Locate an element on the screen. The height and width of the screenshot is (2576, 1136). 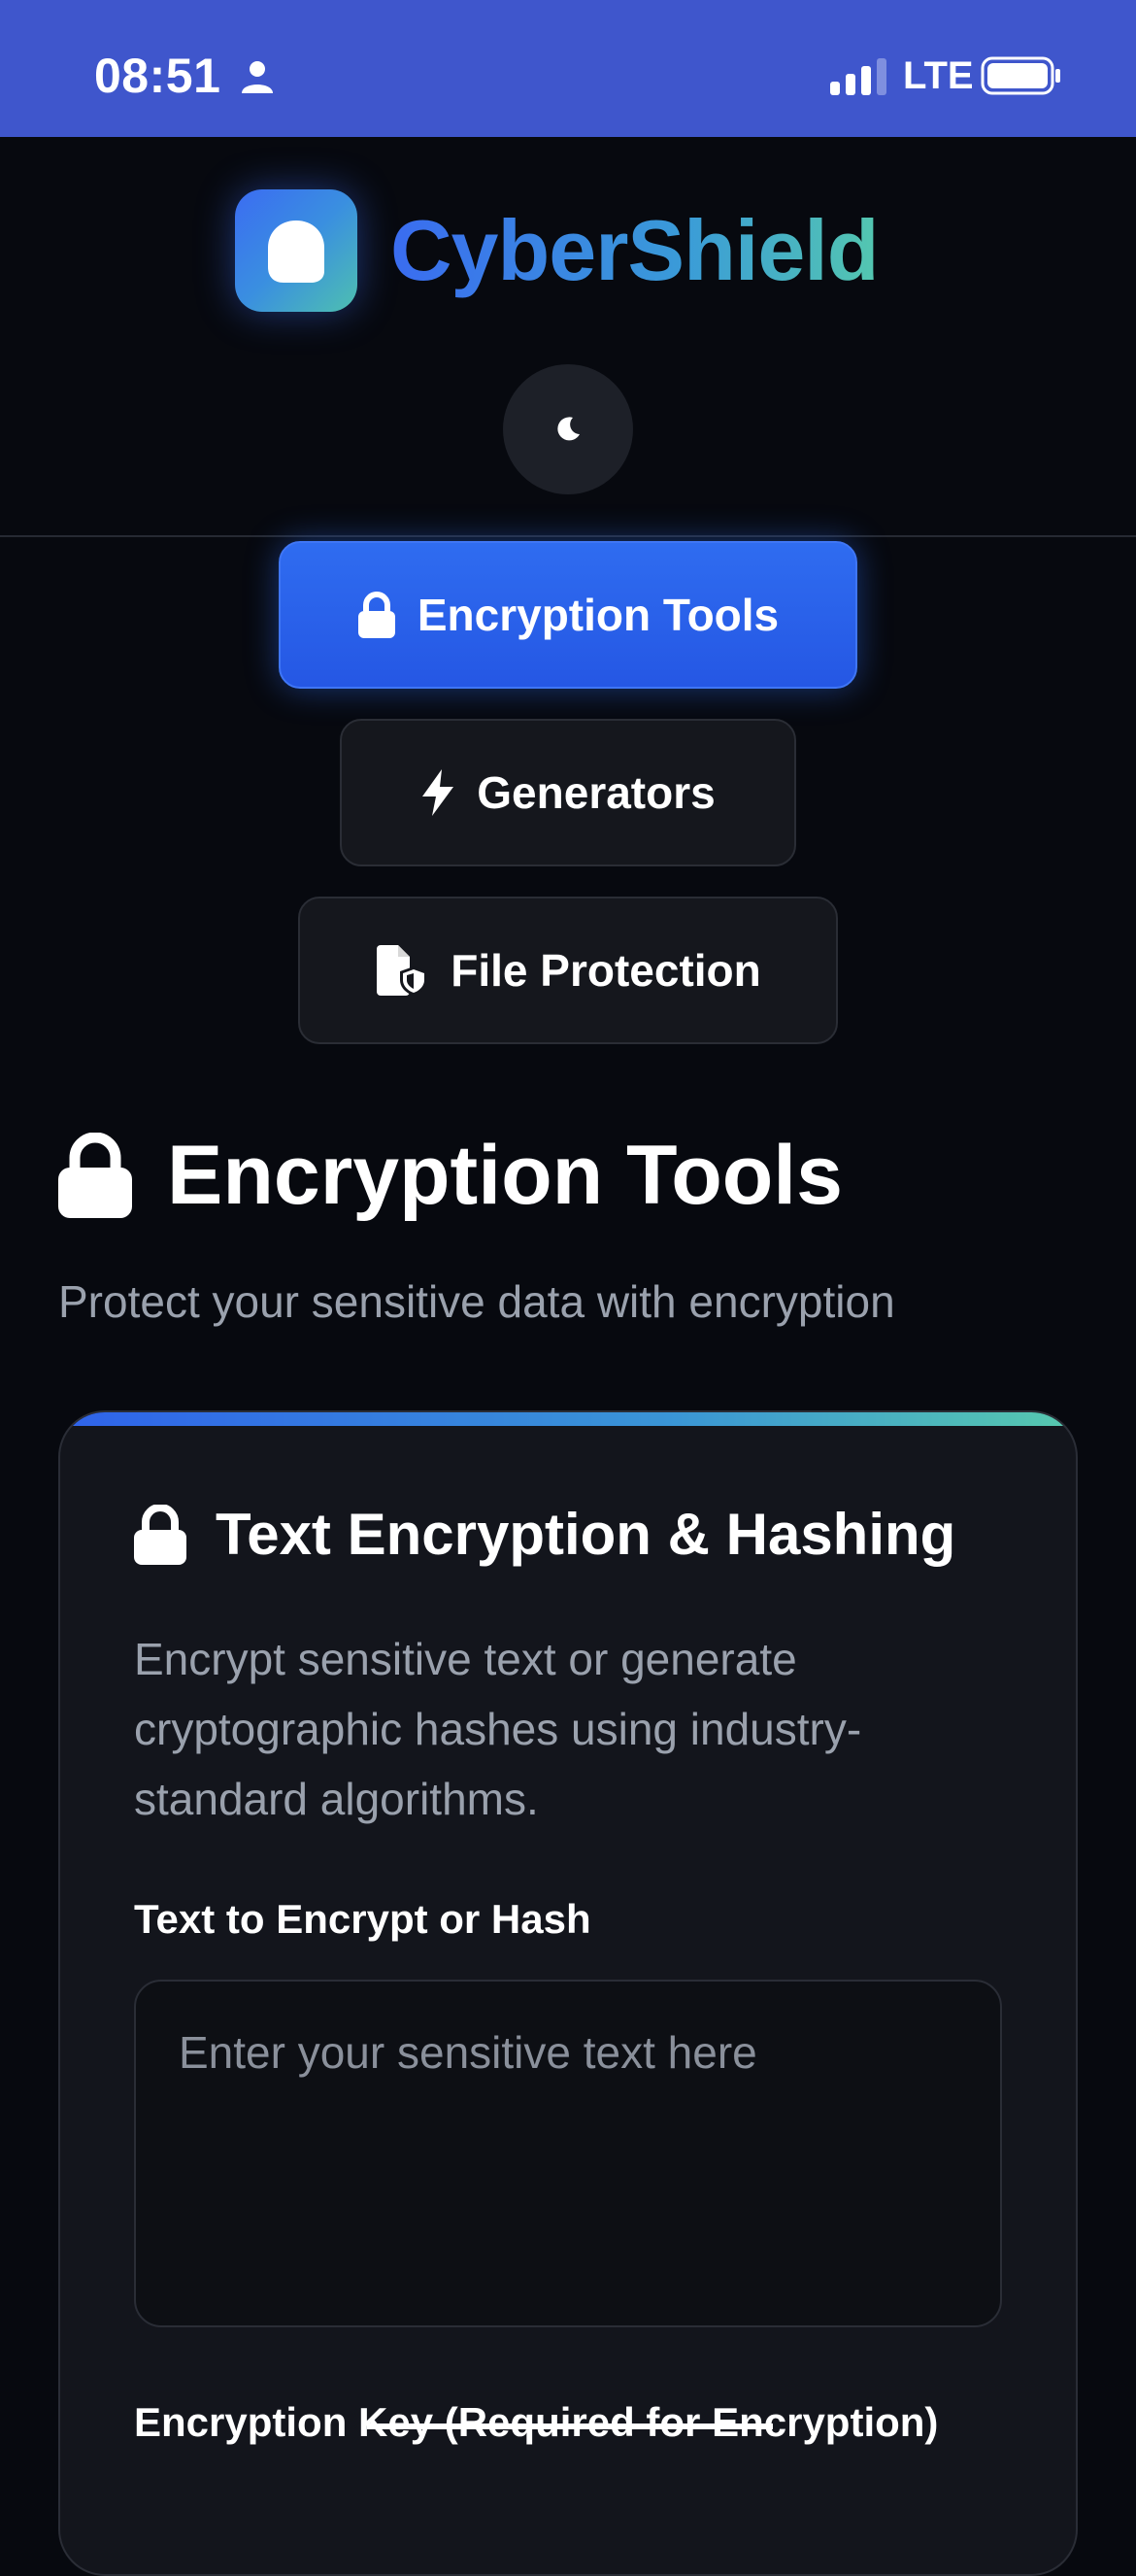
text-input-label: Text to Encrypt or Hash is located at coordinates (362, 1919).